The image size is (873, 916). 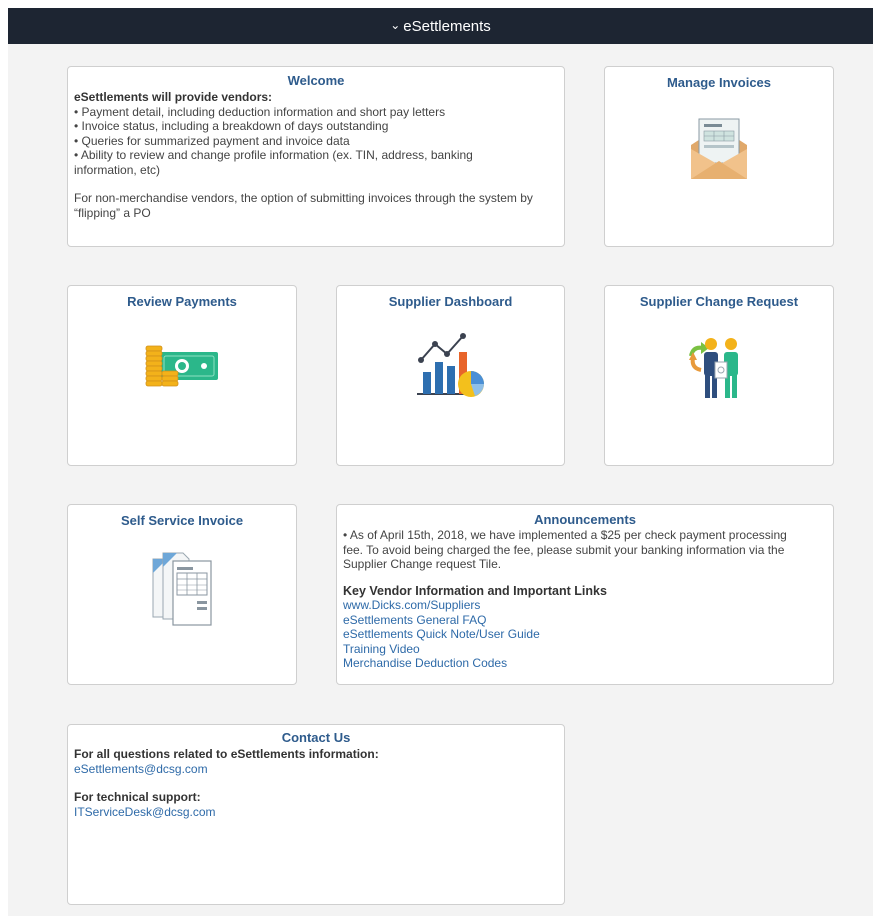 I want to click on link-training-video: Training Video, so click(x=585, y=649).